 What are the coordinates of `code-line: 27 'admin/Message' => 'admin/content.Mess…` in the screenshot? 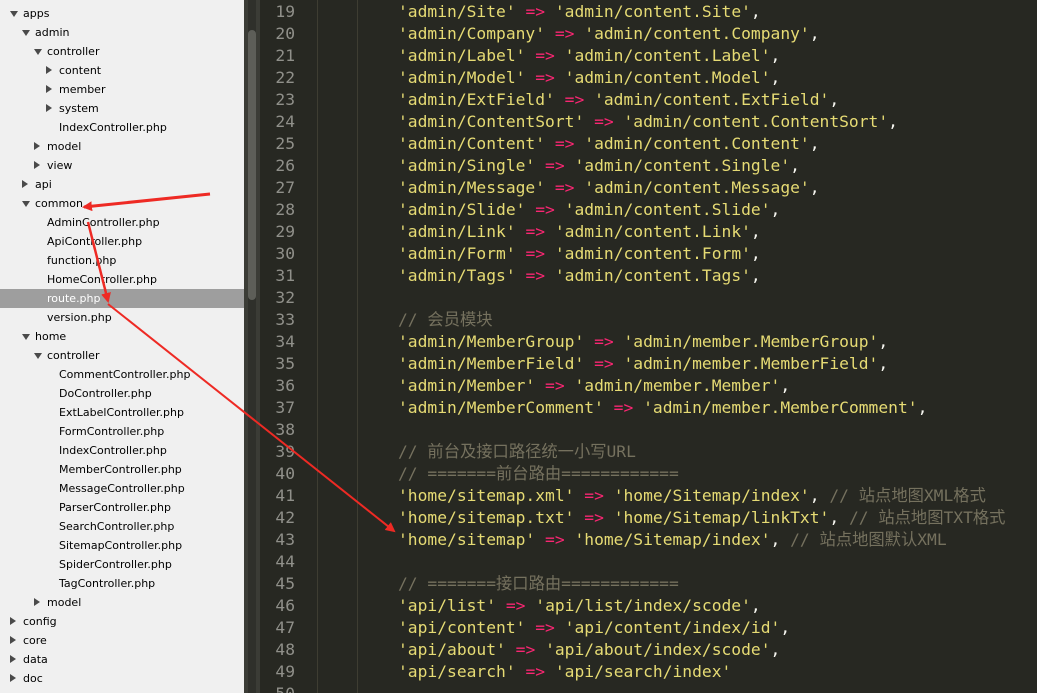 It's located at (648, 188).